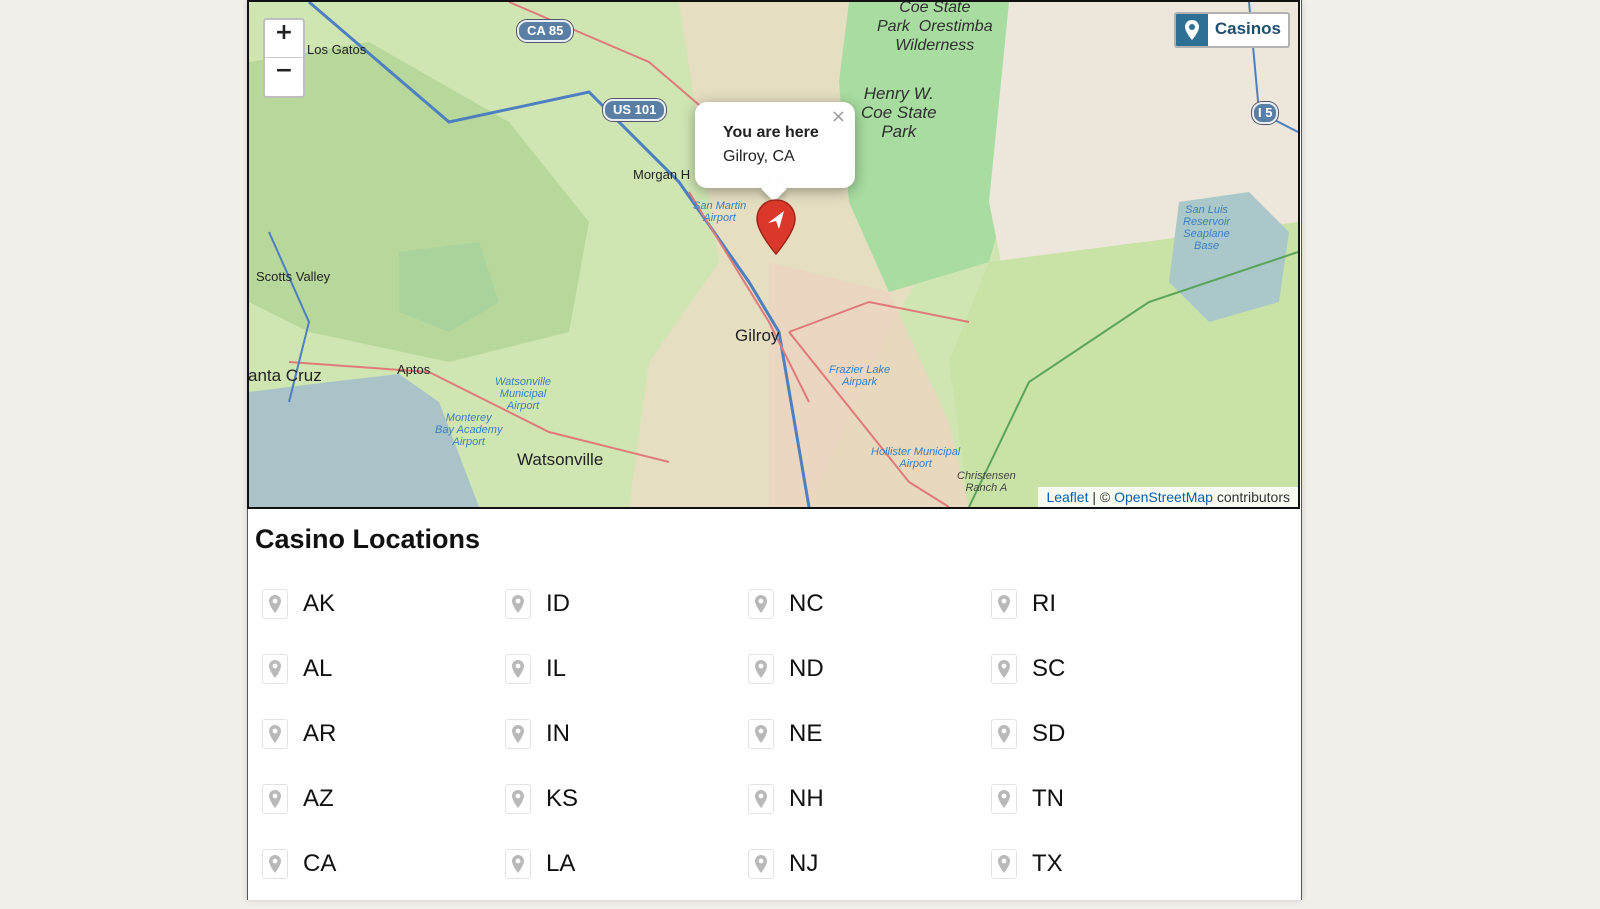 Image resolution: width=1600 pixels, height=909 pixels. Describe the element at coordinates (1112, 669) in the screenshot. I see `state-link-sc: SC` at that location.